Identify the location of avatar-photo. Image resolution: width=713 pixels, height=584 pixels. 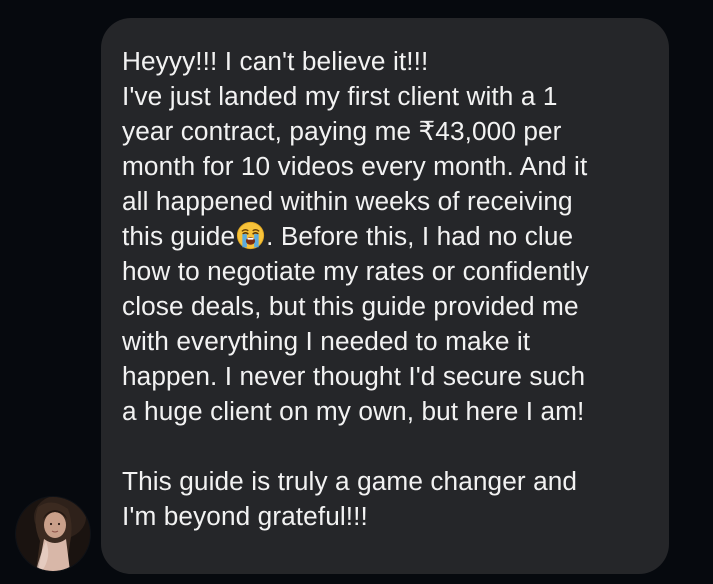
(53, 534).